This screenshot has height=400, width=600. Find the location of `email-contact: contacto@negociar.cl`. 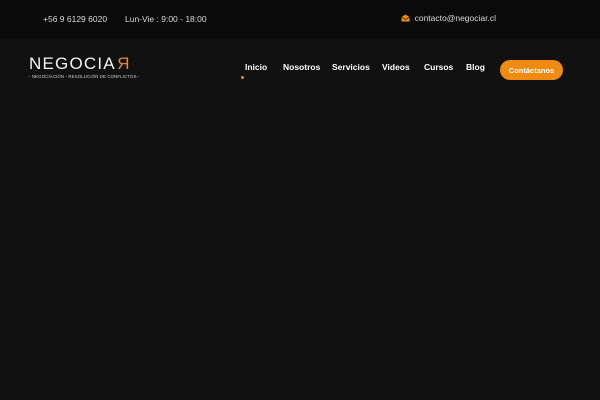

email-contact: contacto@negociar.cl is located at coordinates (448, 18).